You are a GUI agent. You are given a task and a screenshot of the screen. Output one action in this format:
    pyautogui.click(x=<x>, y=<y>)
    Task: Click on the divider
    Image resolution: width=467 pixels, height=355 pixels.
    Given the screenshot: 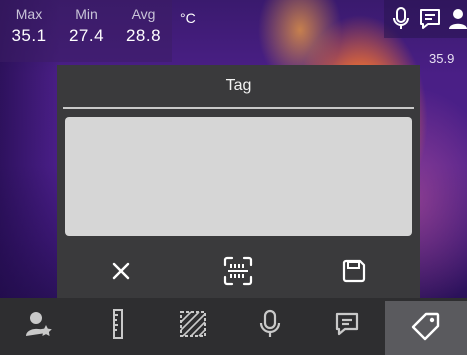 What is the action you would take?
    pyautogui.click(x=238, y=108)
    